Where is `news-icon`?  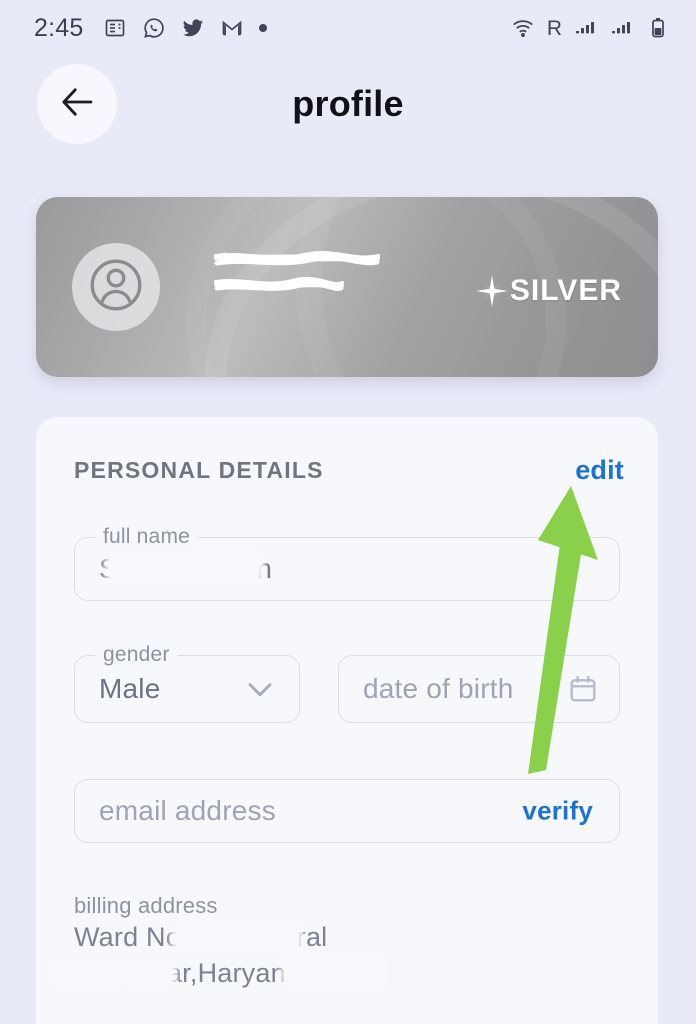 news-icon is located at coordinates (115, 28).